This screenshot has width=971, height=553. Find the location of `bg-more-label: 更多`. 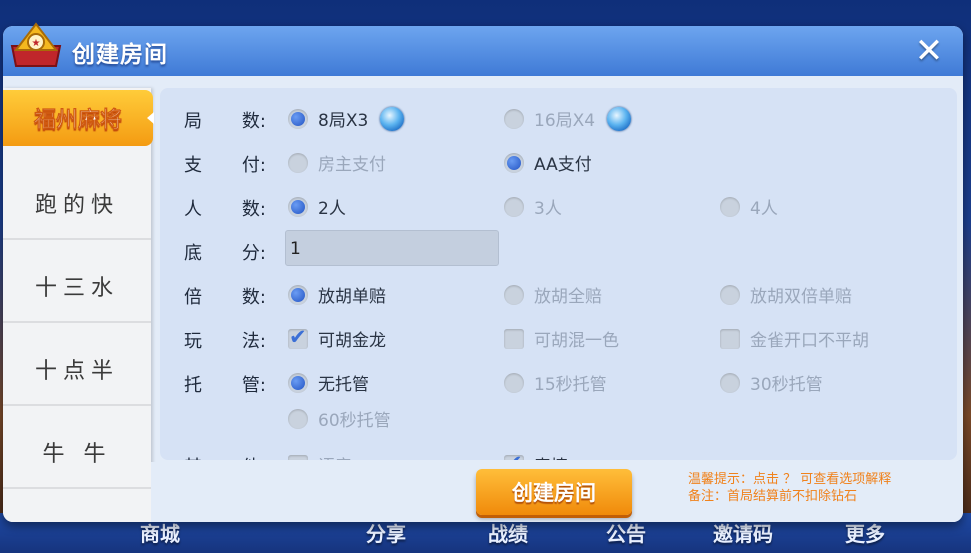

bg-more-label: 更多 is located at coordinates (865, 534).